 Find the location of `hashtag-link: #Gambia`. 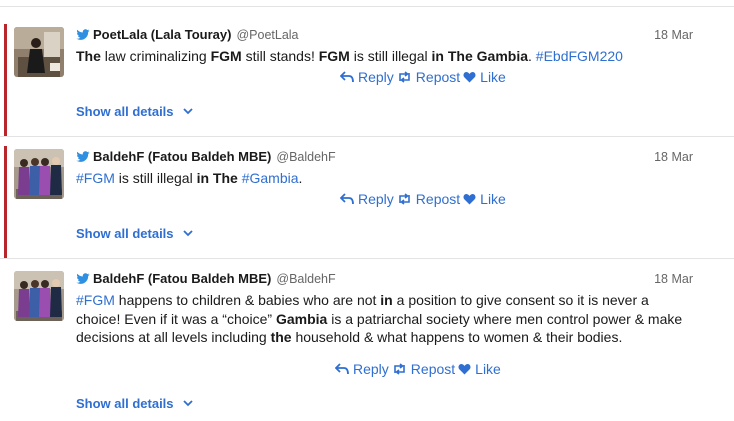

hashtag-link: #Gambia is located at coordinates (270, 178).